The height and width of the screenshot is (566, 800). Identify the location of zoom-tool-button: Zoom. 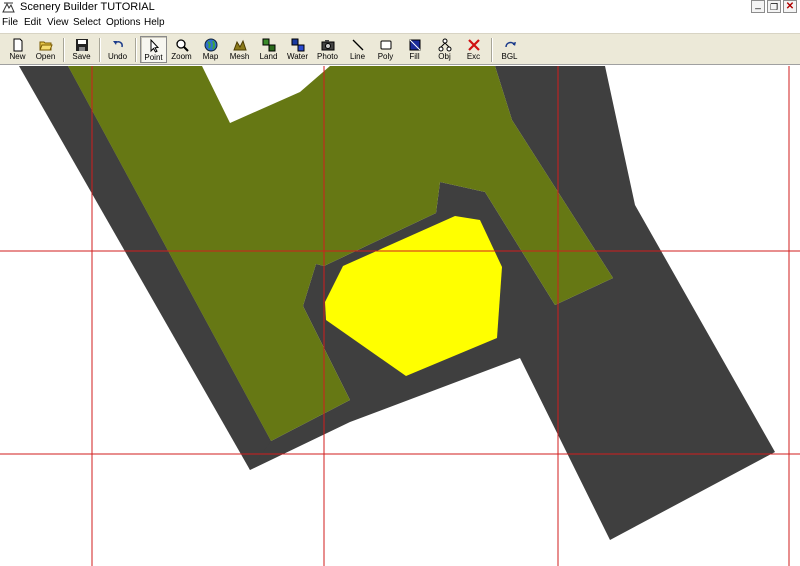
(181, 49).